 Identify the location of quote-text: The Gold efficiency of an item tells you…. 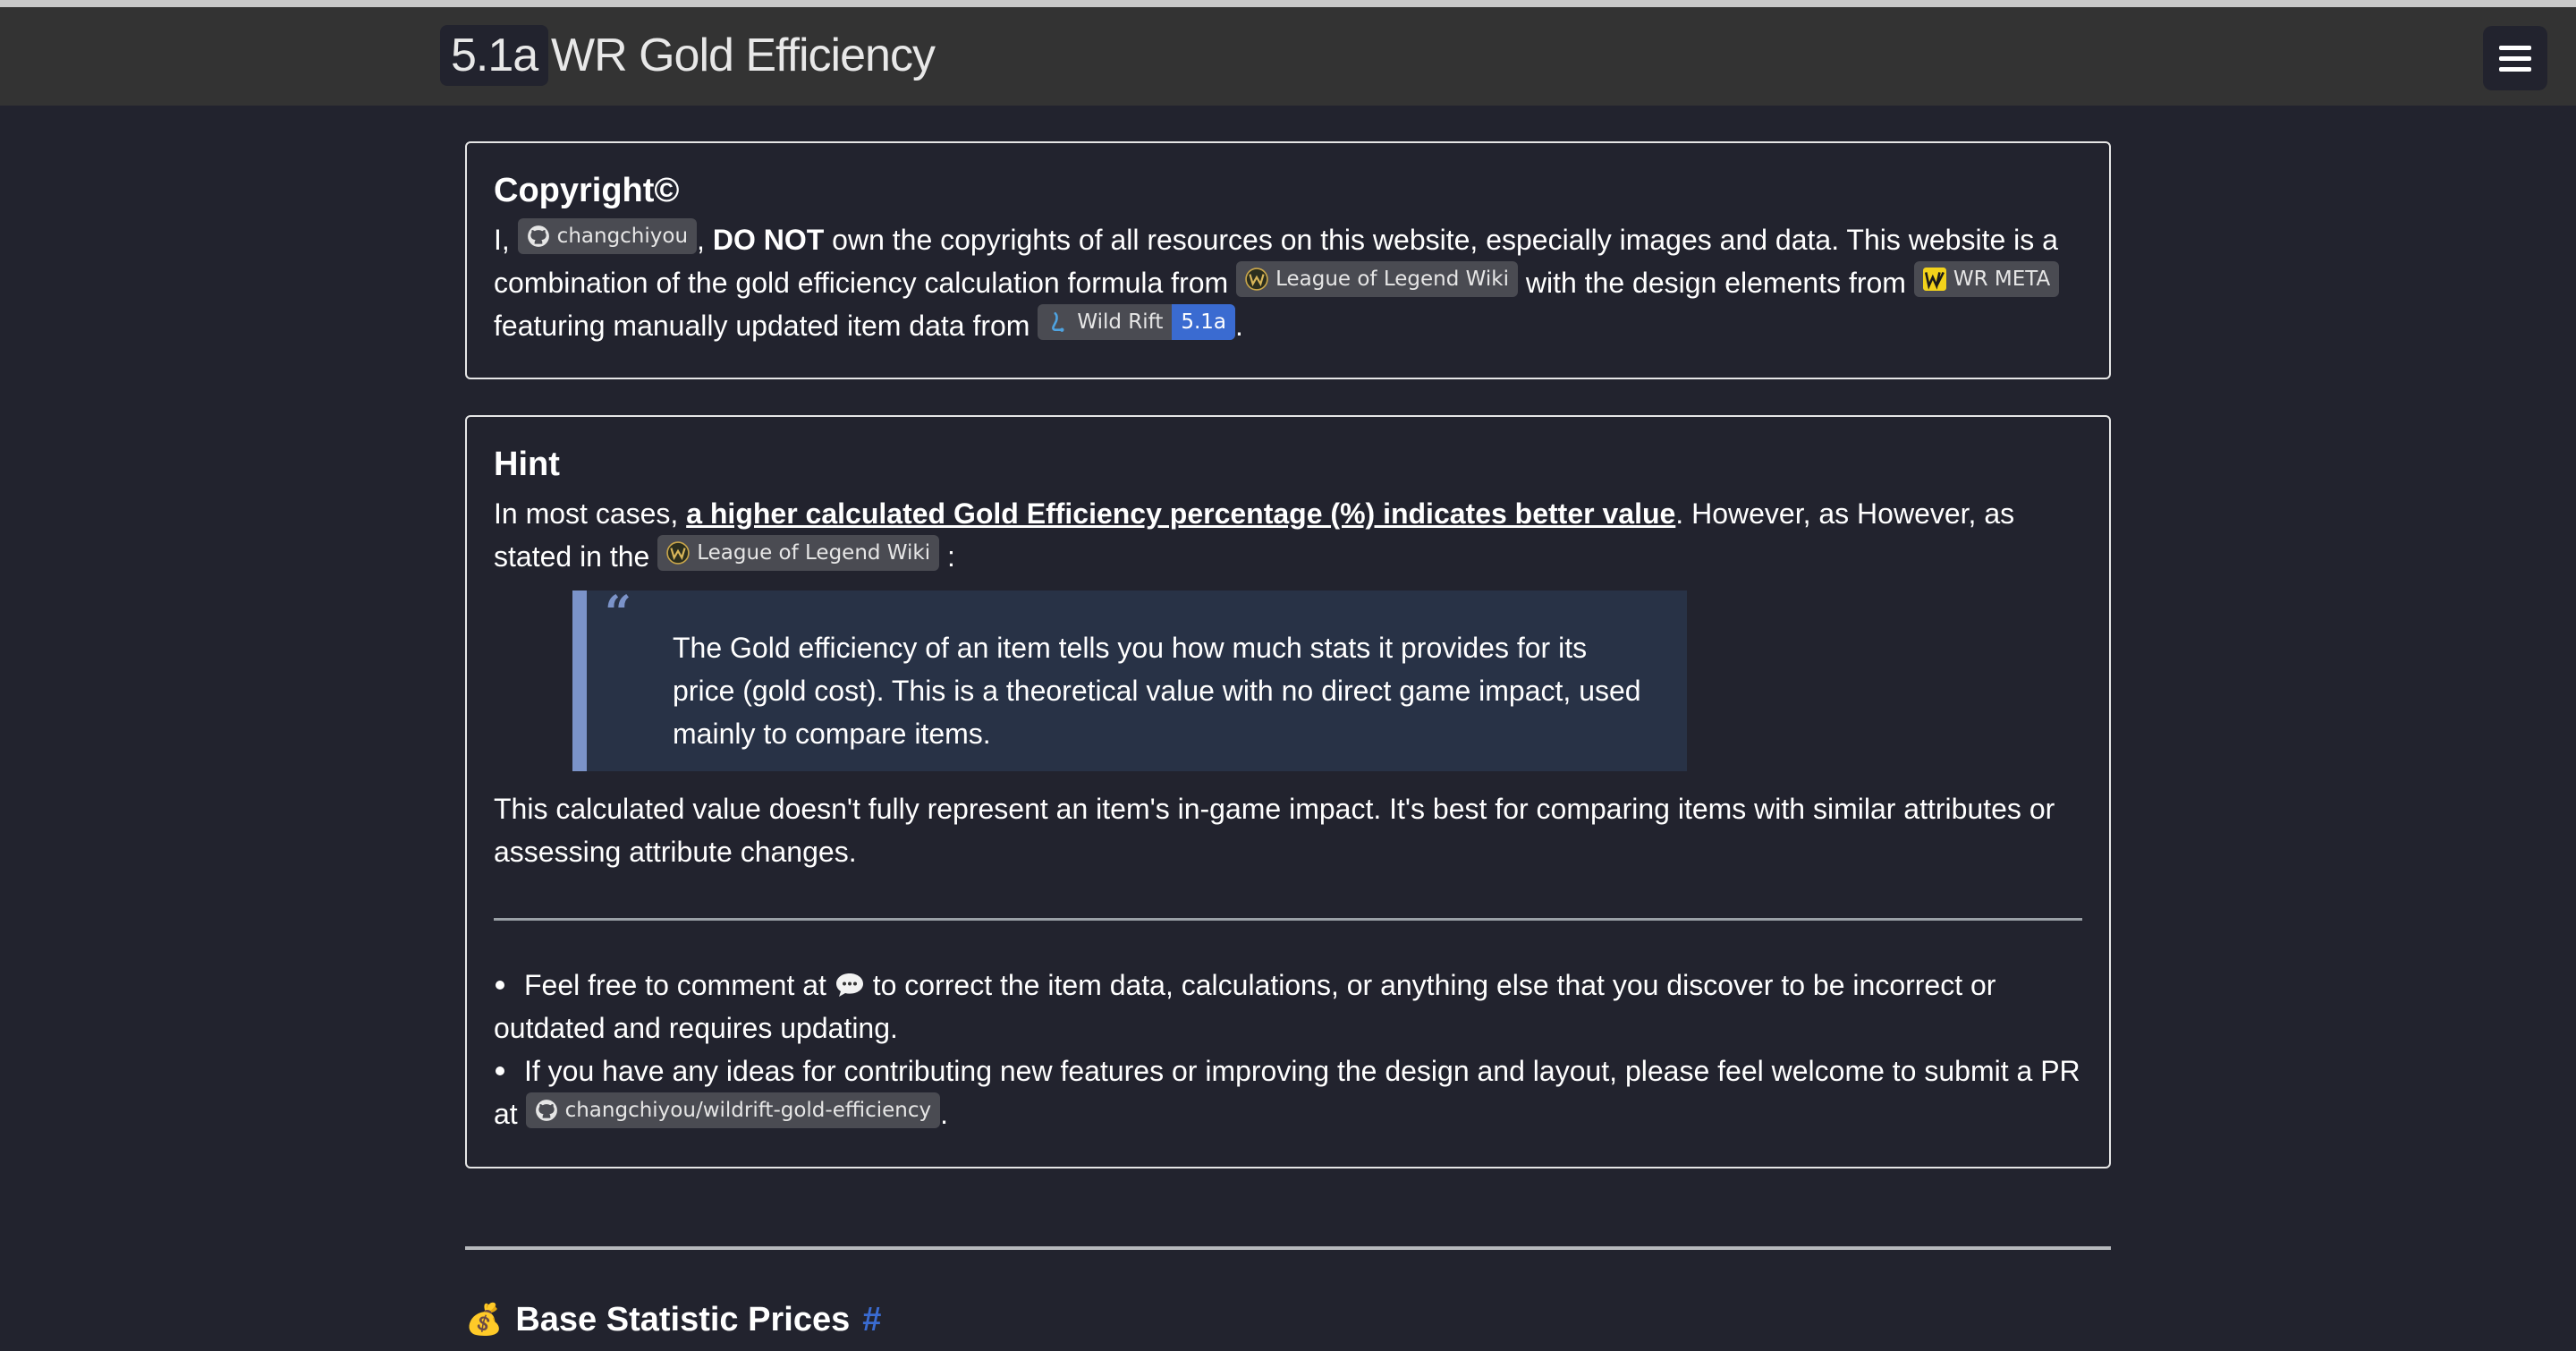
(1157, 691).